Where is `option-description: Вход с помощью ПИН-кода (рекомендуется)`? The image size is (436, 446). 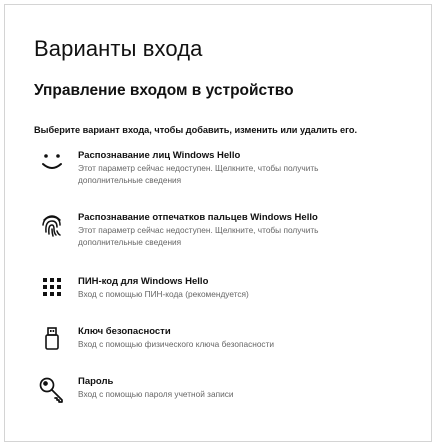 option-description: Вход с помощью ПИН-кода (рекомендуется) is located at coordinates (163, 294).